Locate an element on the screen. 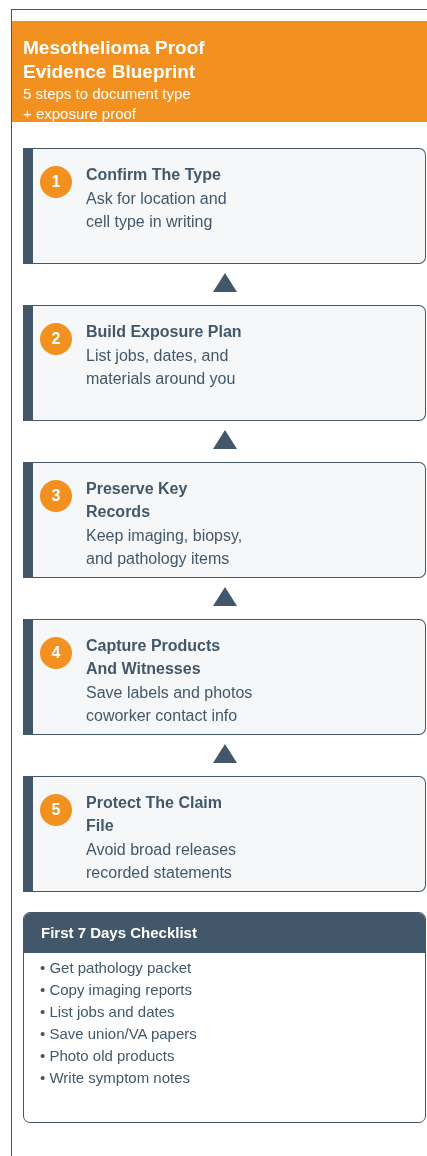 The height and width of the screenshot is (1156, 427). checklist-title: First 7 Days Checklist is located at coordinates (224, 933).